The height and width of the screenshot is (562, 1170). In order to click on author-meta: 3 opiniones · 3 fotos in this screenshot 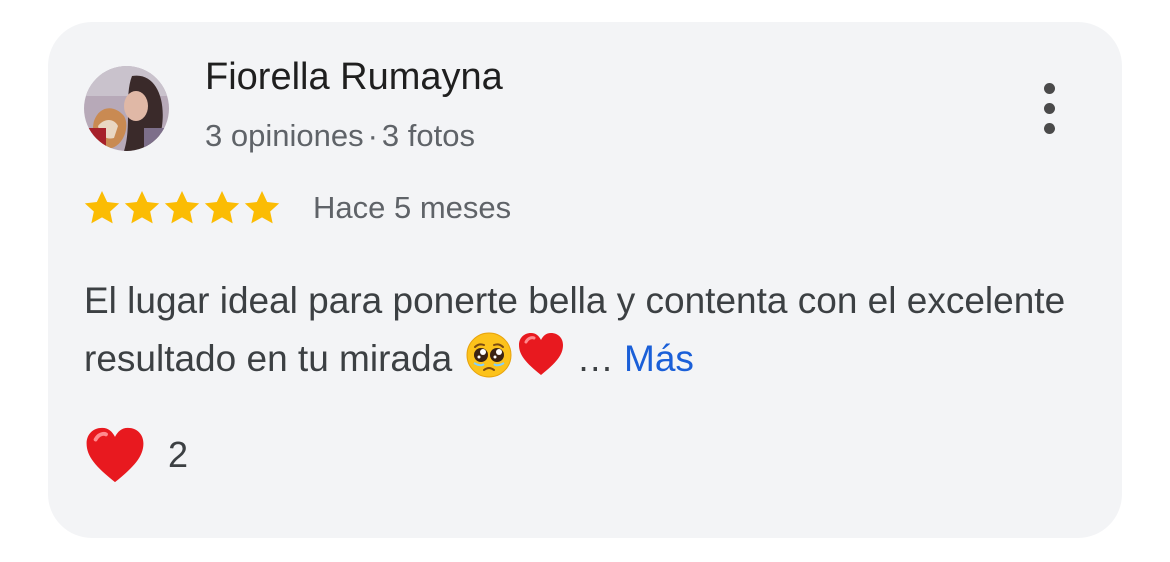, I will do `click(340, 136)`.